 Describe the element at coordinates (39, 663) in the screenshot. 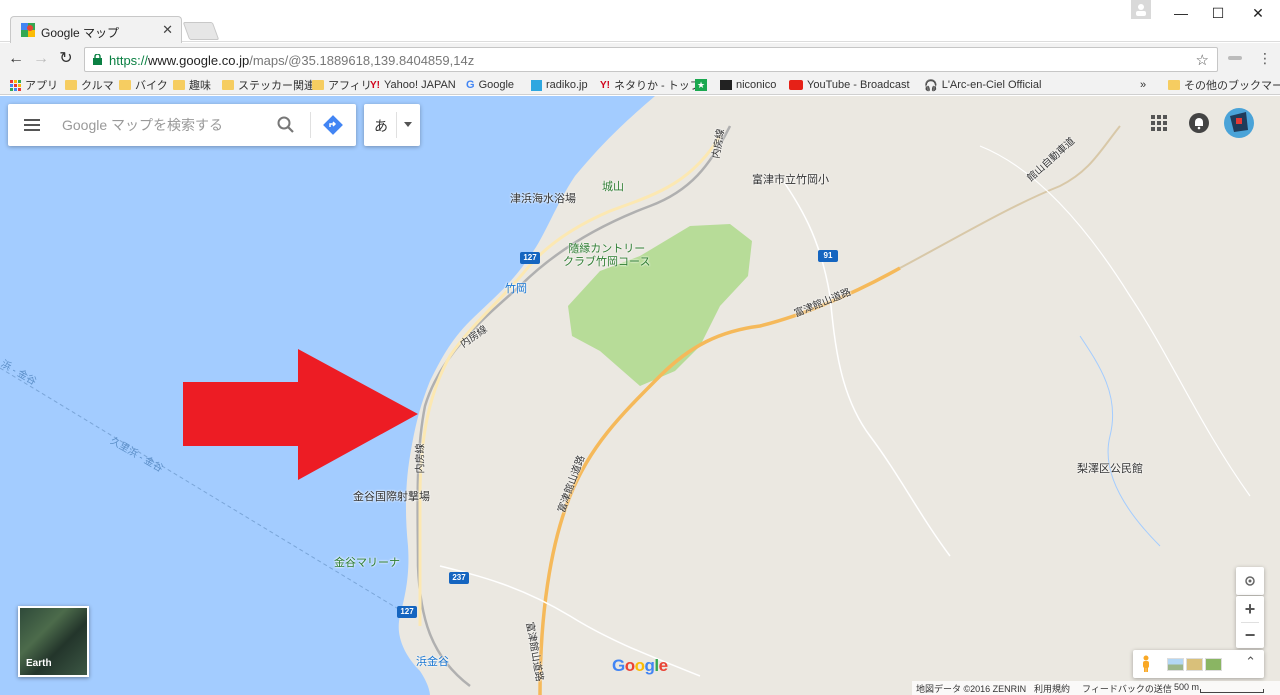

I see `earth-label: Earth` at that location.